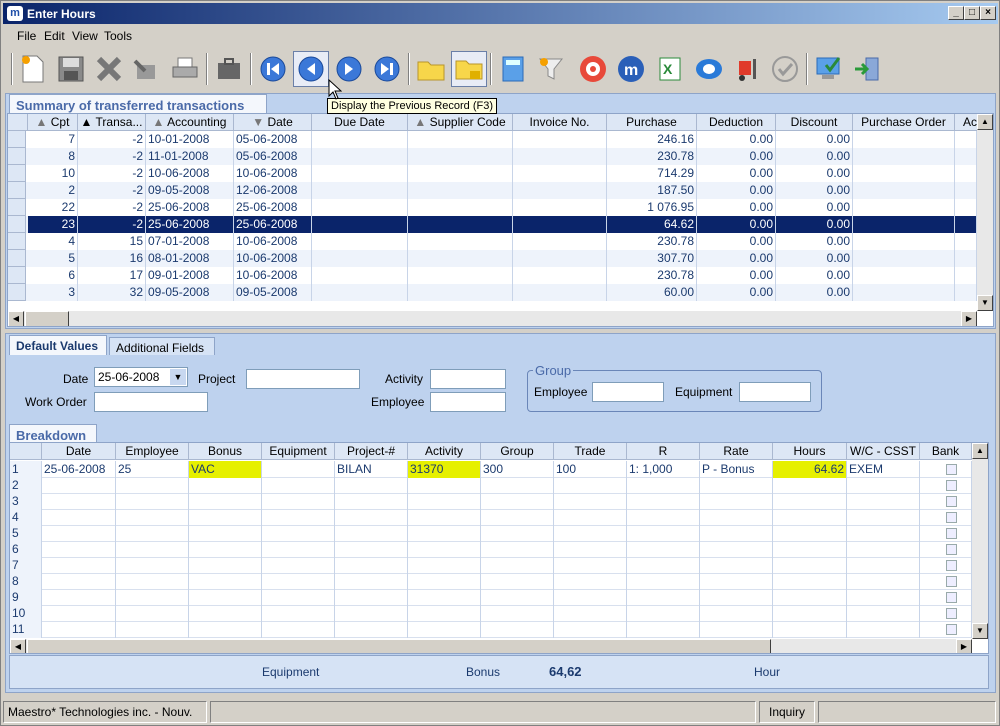  What do you see at coordinates (810, 451) in the screenshot?
I see `column-header-hours: Hours` at bounding box center [810, 451].